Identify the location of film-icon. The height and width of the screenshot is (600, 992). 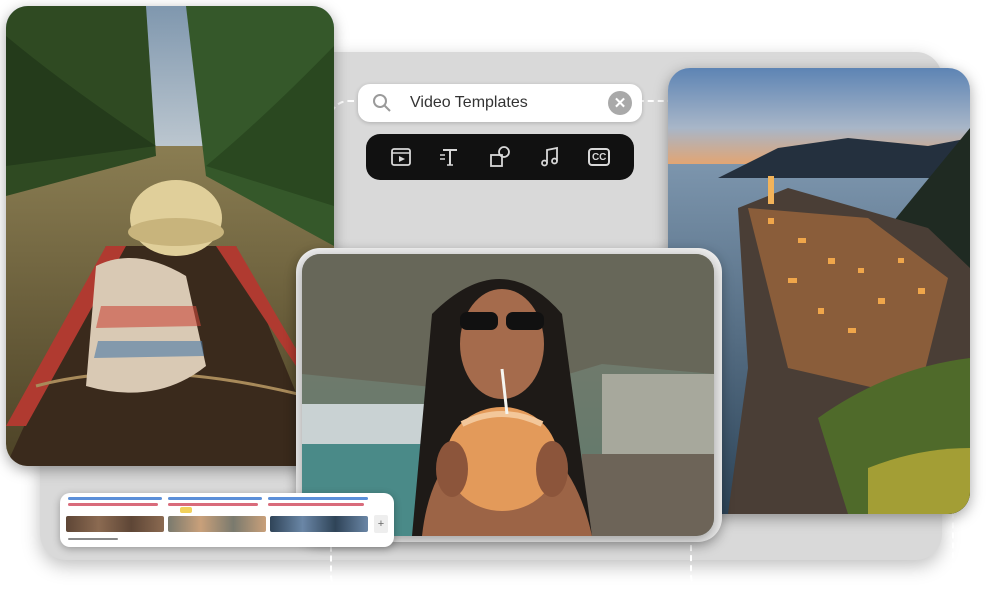
(401, 157).